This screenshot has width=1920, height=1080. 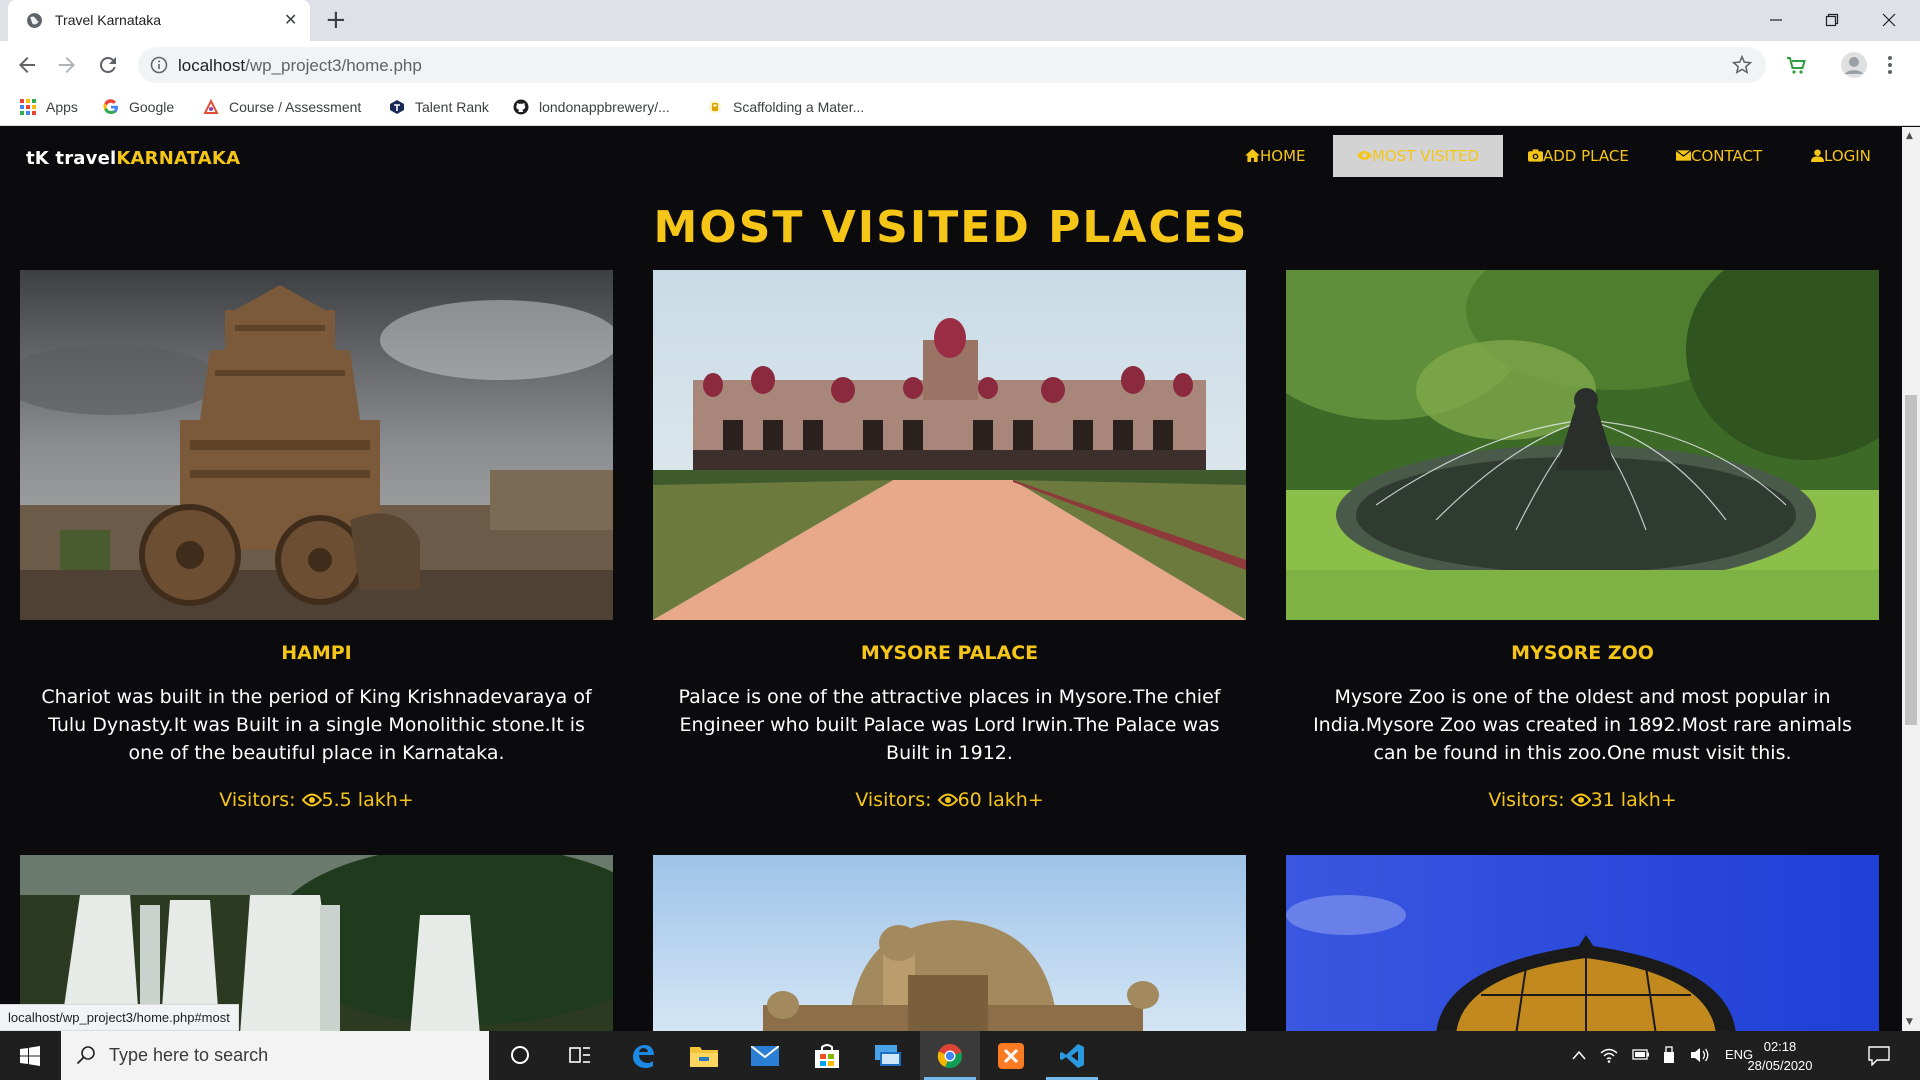 What do you see at coordinates (159, 65) in the screenshot?
I see `info-icon` at bounding box center [159, 65].